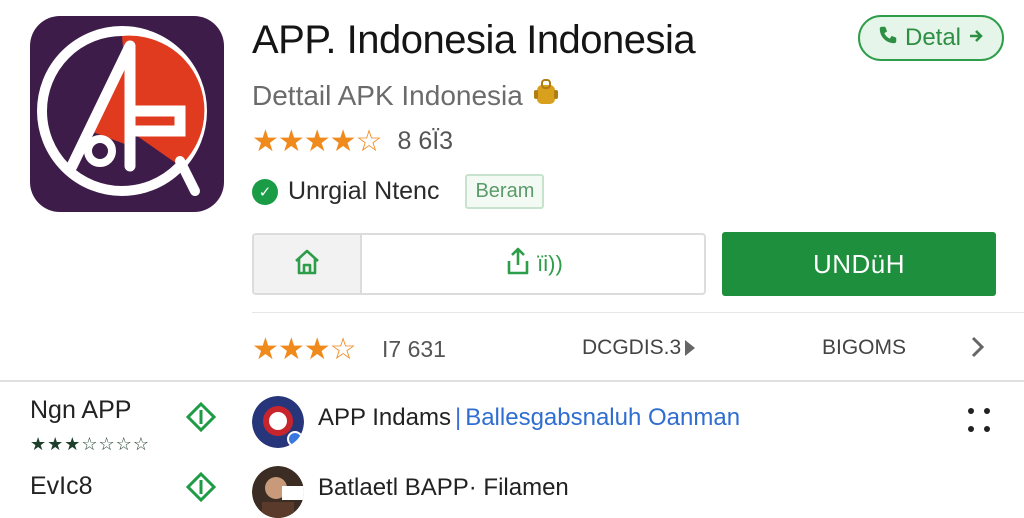  Describe the element at coordinates (387, 95) in the screenshot. I see `app-subtitle-text: Dettail APK Indonesia` at that location.